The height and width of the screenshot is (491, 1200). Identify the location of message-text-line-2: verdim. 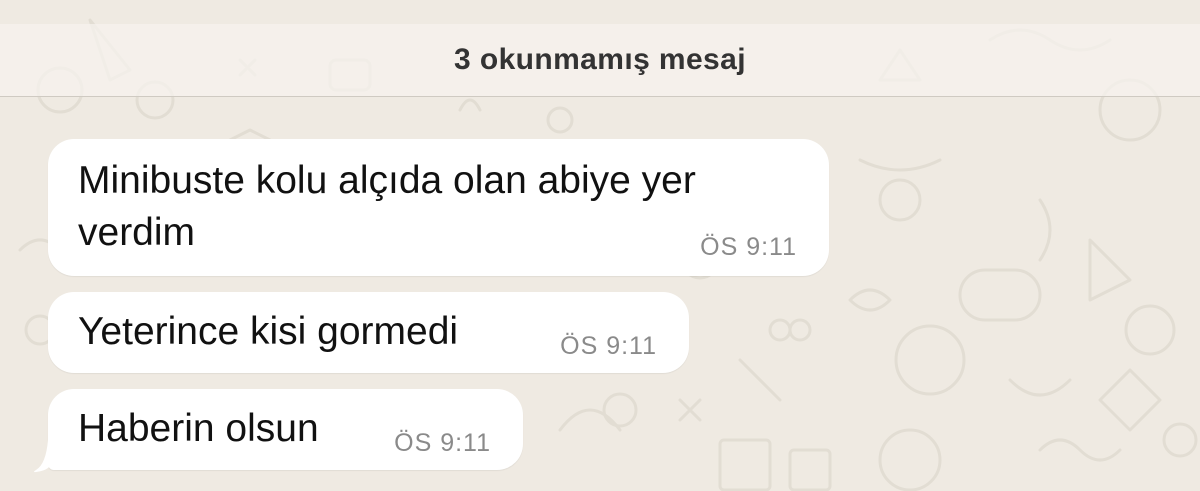
(137, 232).